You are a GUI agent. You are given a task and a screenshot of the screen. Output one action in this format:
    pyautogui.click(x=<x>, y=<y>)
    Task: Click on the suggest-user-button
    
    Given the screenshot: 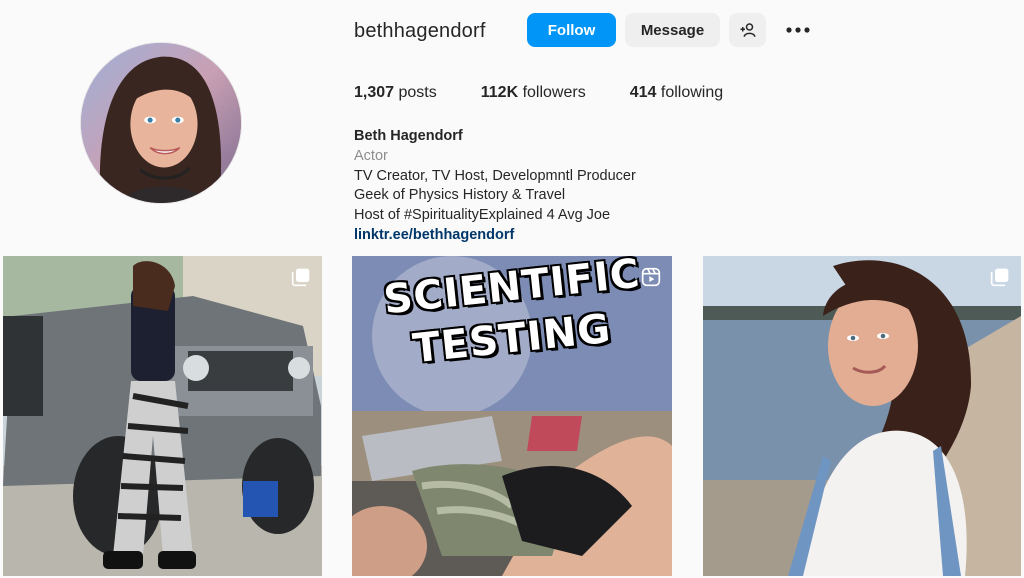 What is the action you would take?
    pyautogui.click(x=747, y=30)
    